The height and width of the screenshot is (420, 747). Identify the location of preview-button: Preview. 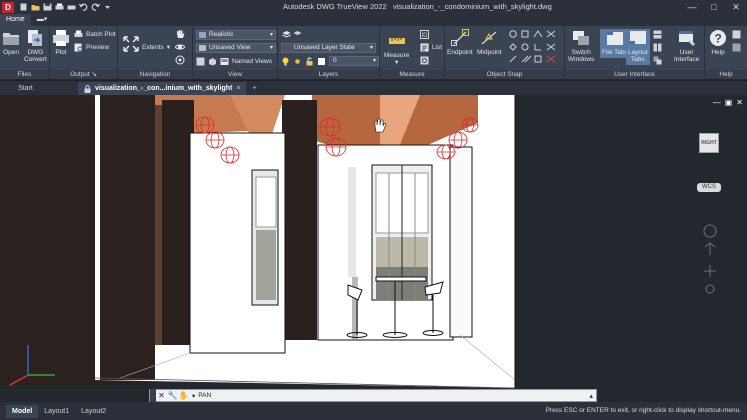
(91, 47).